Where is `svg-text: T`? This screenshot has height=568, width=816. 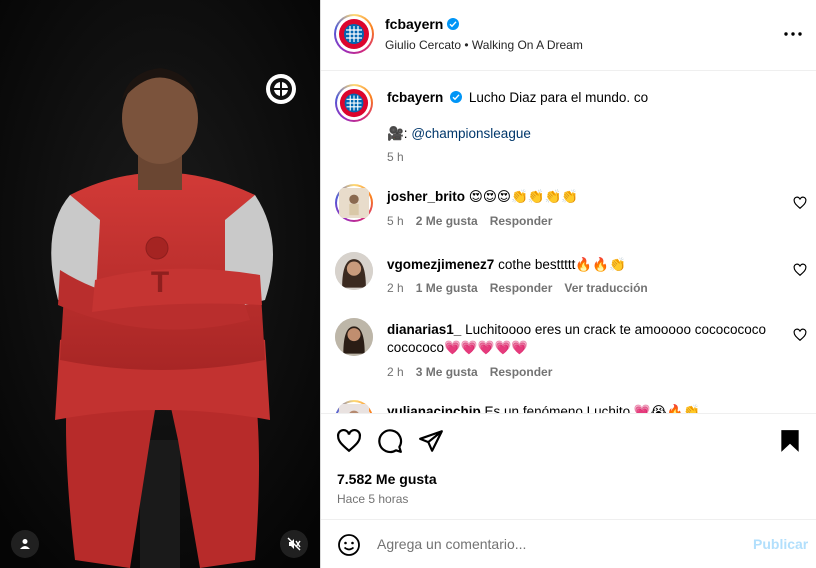 svg-text: T is located at coordinates (160, 282).